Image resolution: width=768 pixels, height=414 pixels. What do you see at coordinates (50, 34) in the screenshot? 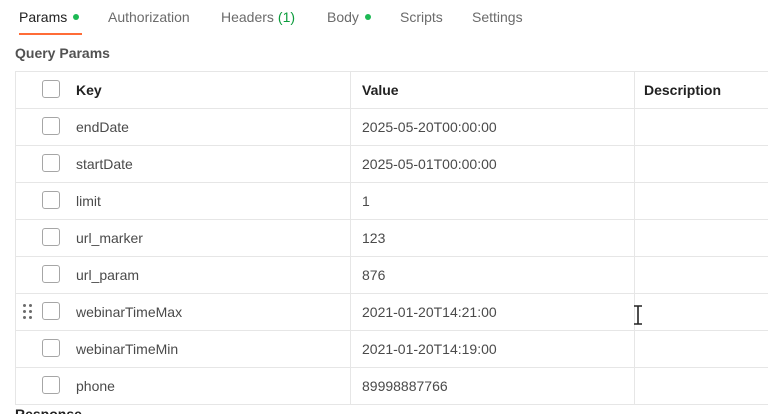
I see `active-tab-indicator` at bounding box center [50, 34].